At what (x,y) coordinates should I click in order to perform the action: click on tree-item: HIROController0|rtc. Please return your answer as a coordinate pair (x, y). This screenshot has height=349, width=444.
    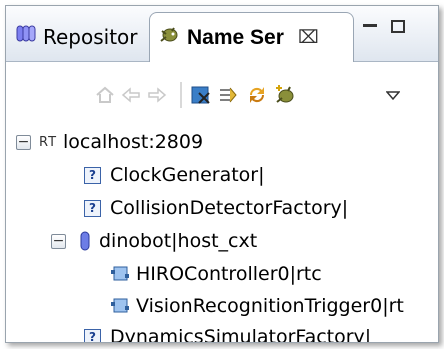
    Looking at the image, I should click on (216, 274).